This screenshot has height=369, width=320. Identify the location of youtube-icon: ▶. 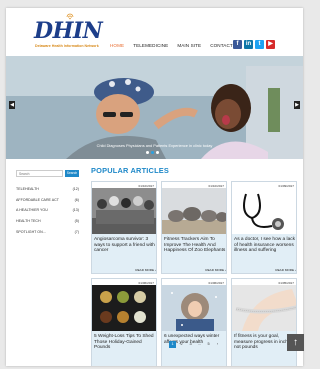
(270, 44).